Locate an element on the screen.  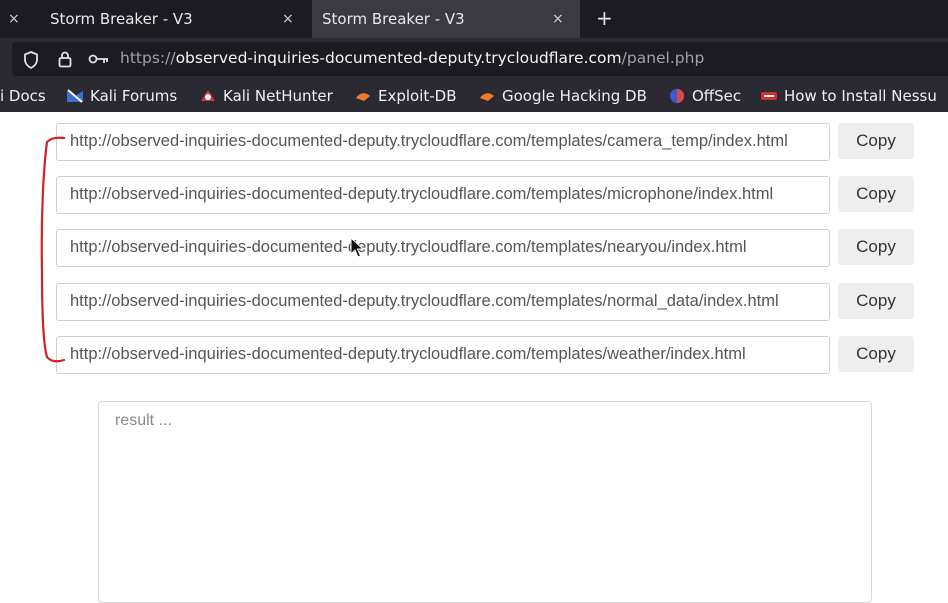
offsec-icon is located at coordinates (677, 96).